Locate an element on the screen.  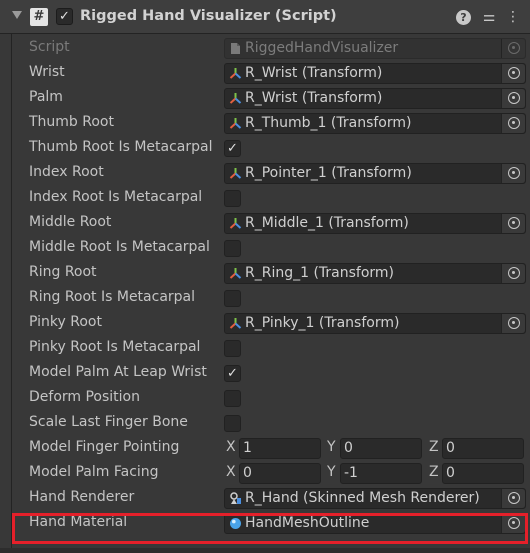
property-label: Scale Last Finger Bone is located at coordinates (108, 422).